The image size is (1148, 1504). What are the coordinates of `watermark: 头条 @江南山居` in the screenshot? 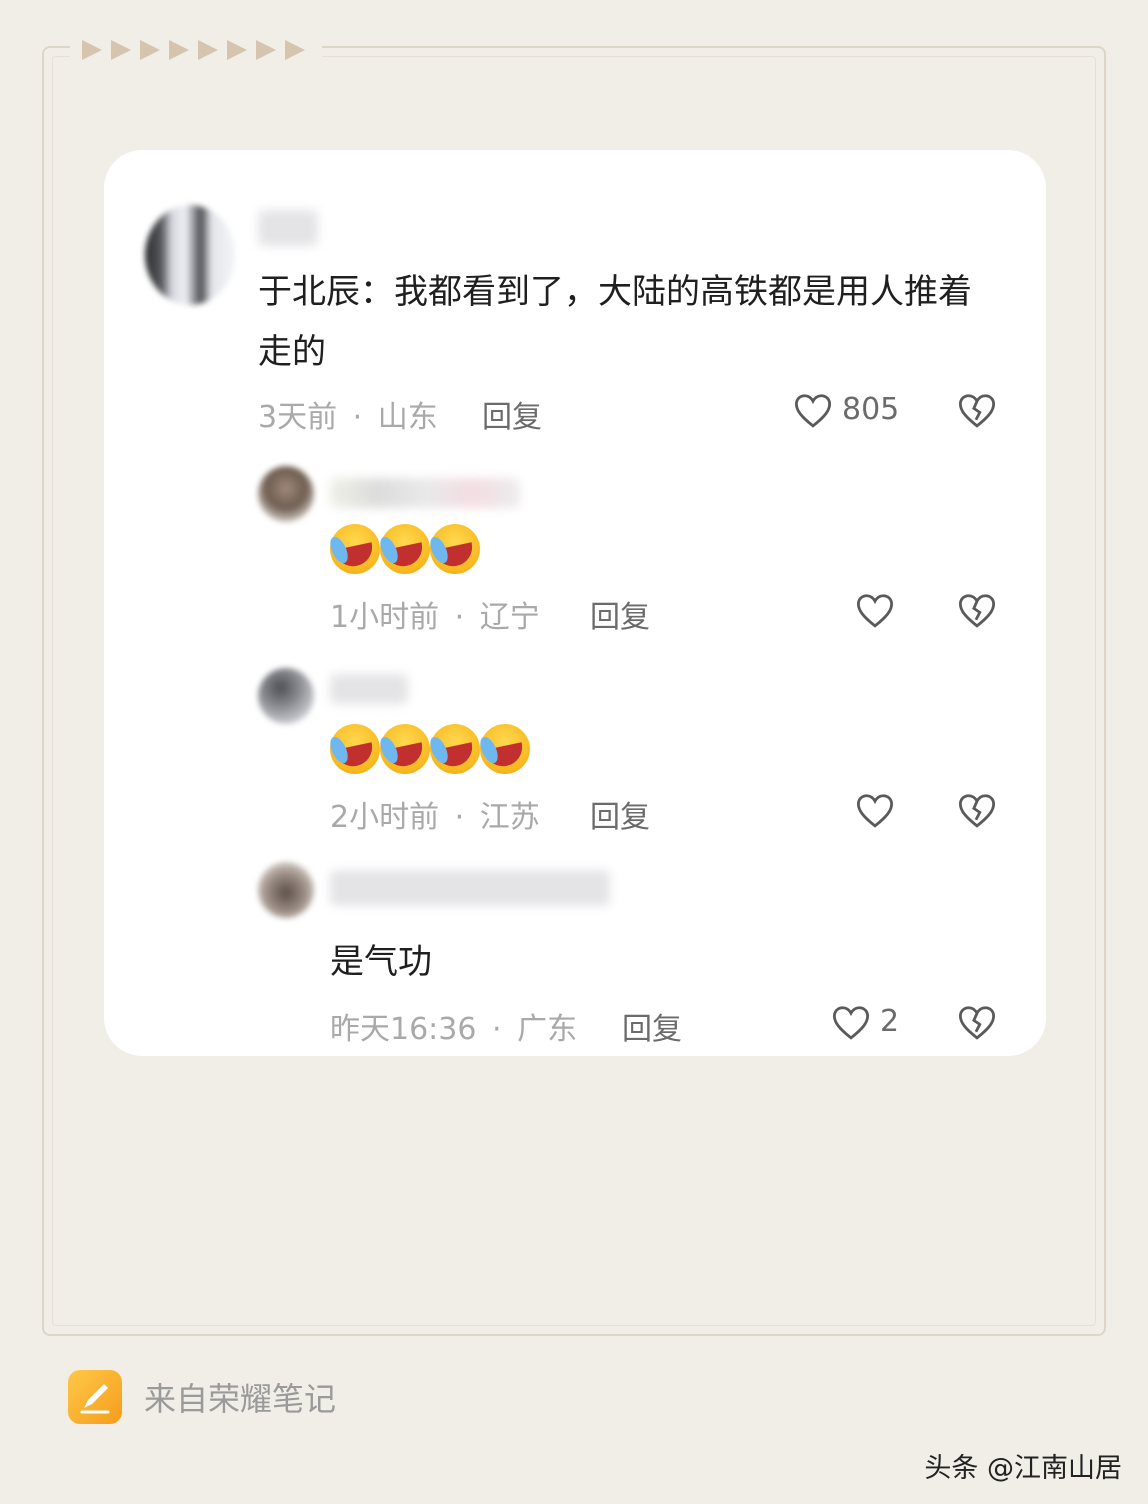 It's located at (1023, 1468).